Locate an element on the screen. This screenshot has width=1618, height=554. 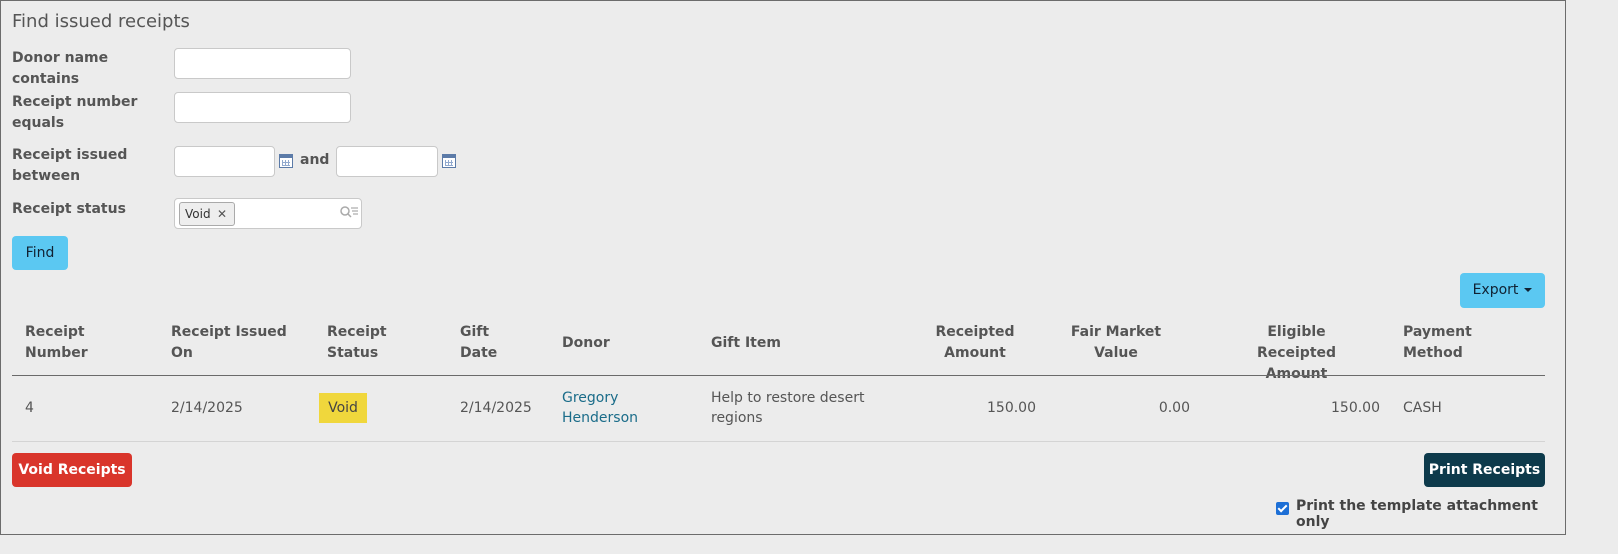
export-button: Export is located at coordinates (1502, 290).